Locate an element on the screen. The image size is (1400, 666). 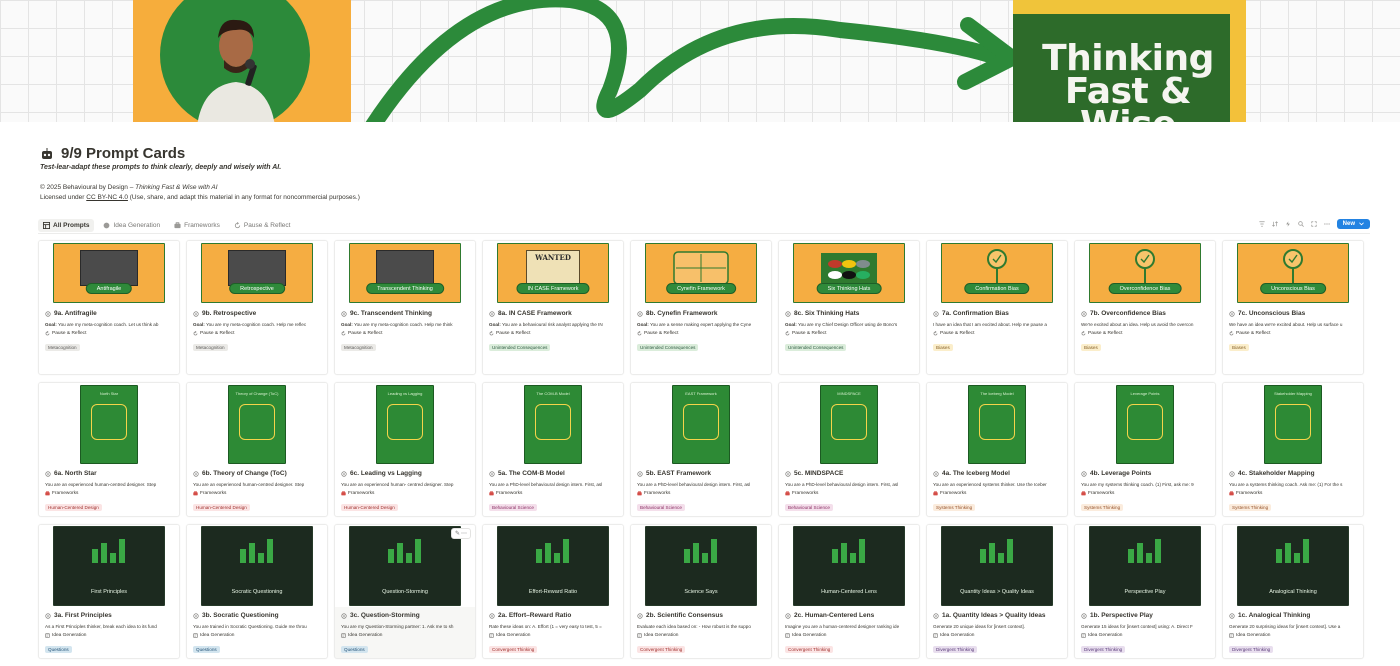
copyright-book-title: Thinking Fast & Wise with AI is located at coordinates (176, 187).